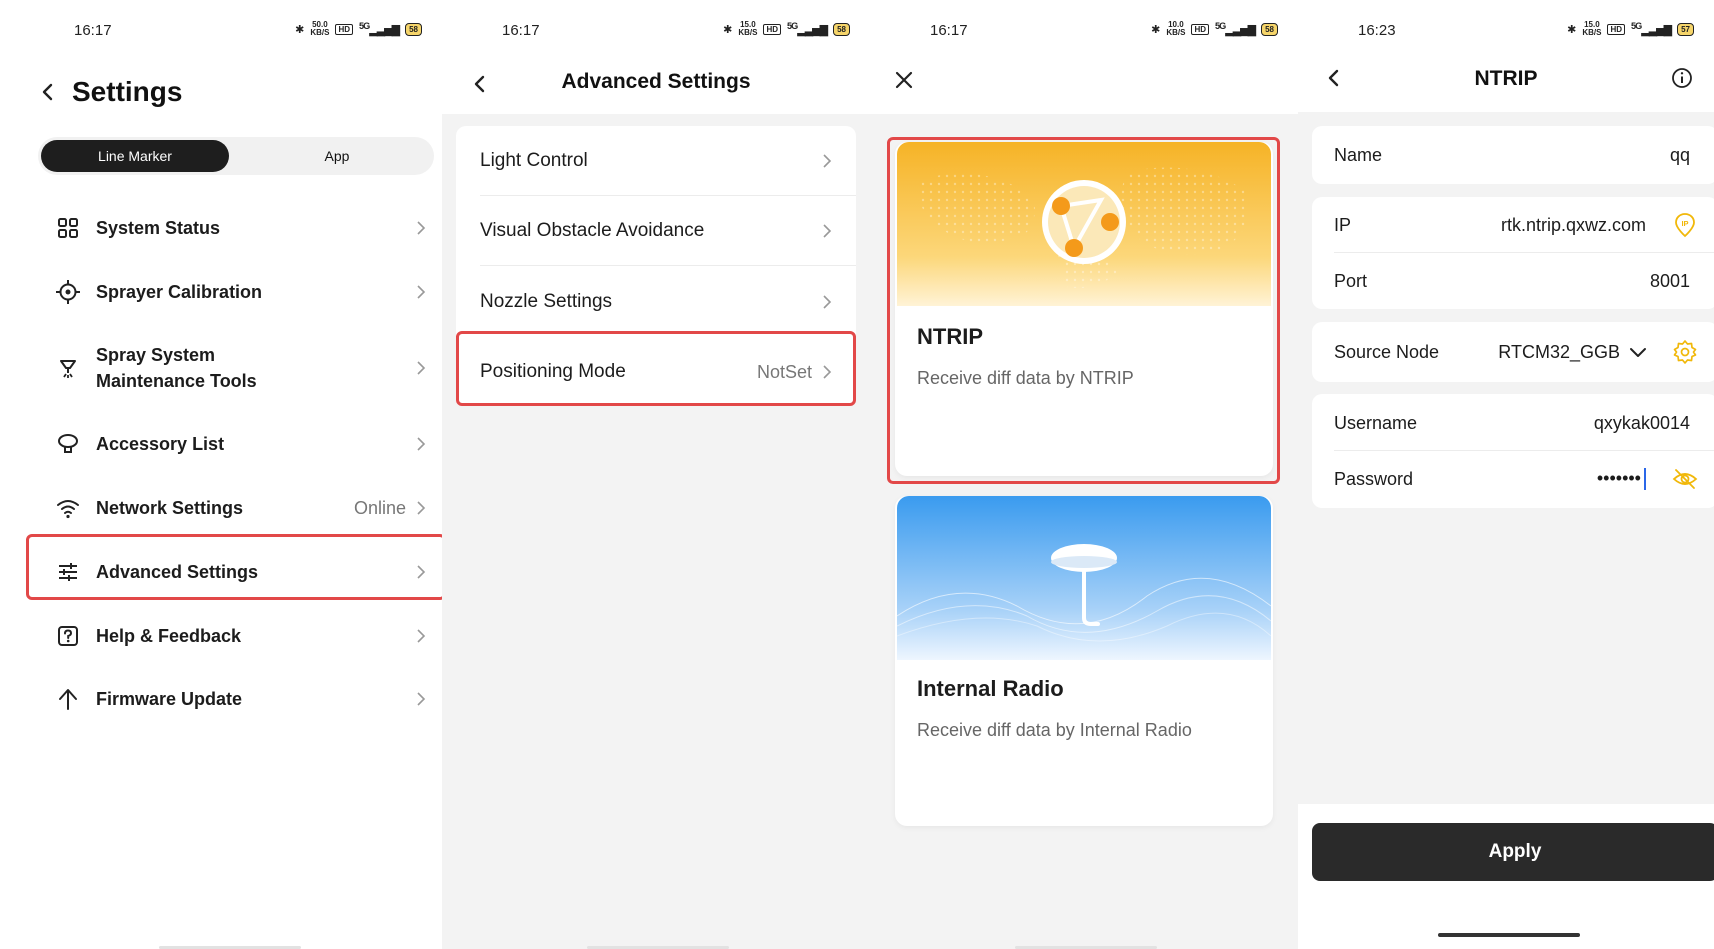  I want to click on credentials-card: Username qxykak0014 Password •••••••, so click(1513, 451).